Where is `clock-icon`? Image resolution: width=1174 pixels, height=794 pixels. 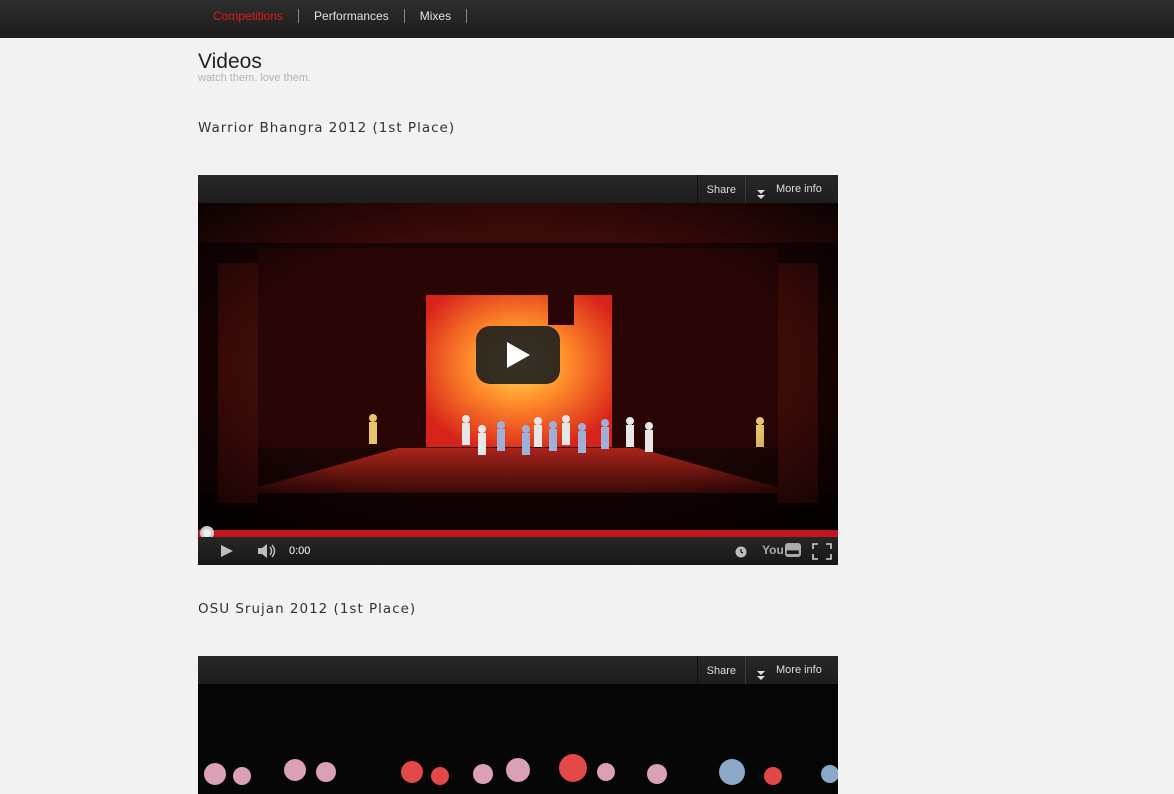 clock-icon is located at coordinates (741, 554).